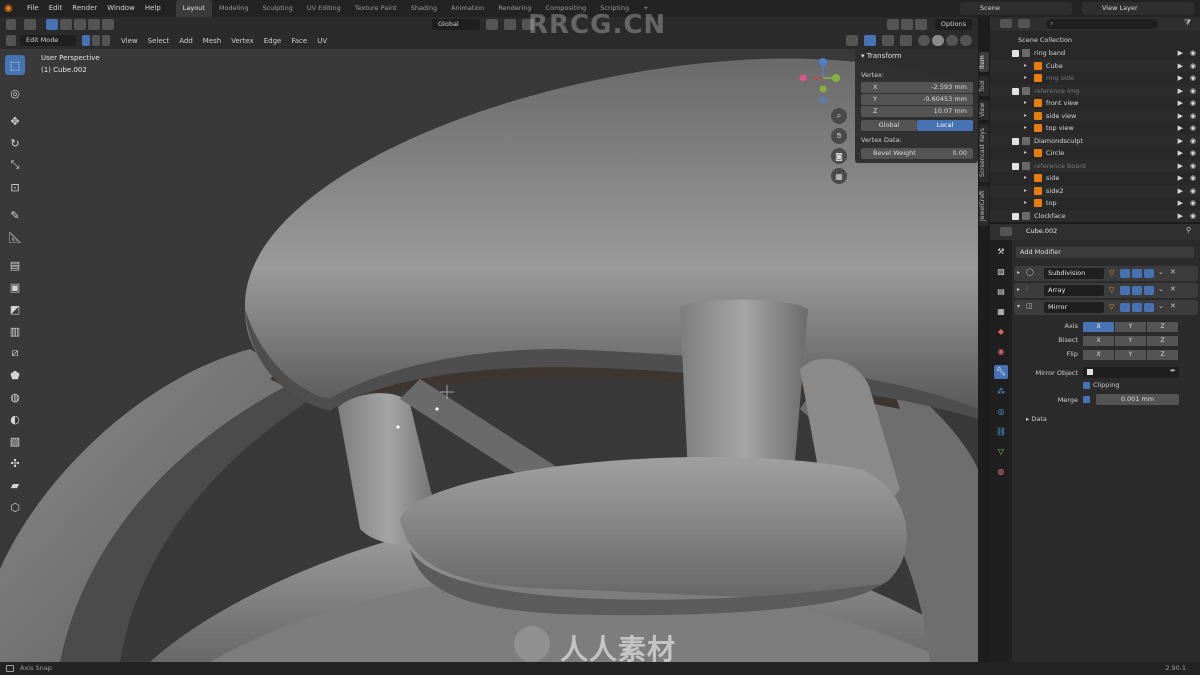 This screenshot has height=675, width=1200. Describe the element at coordinates (15, 65) in the screenshot. I see `select-box-tool-icon: ⬚` at that location.